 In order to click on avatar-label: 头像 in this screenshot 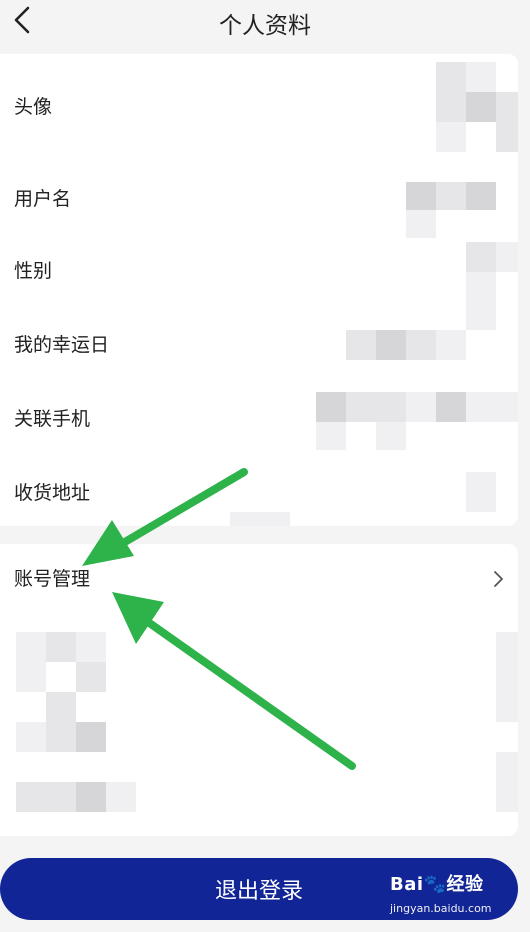, I will do `click(33, 107)`.